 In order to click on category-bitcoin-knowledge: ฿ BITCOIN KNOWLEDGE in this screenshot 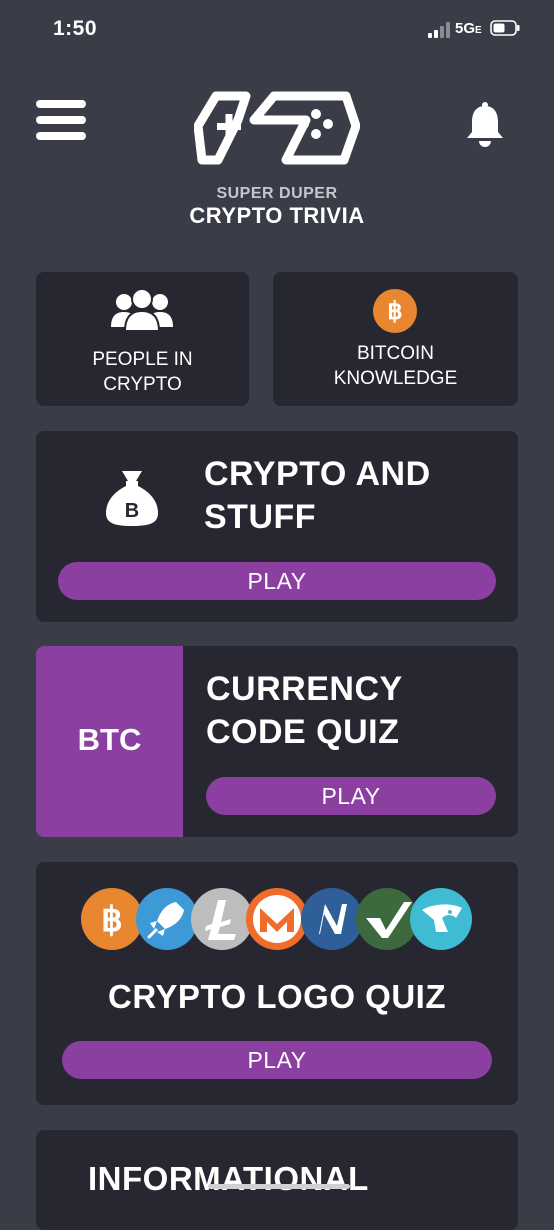, I will do `click(395, 339)`.